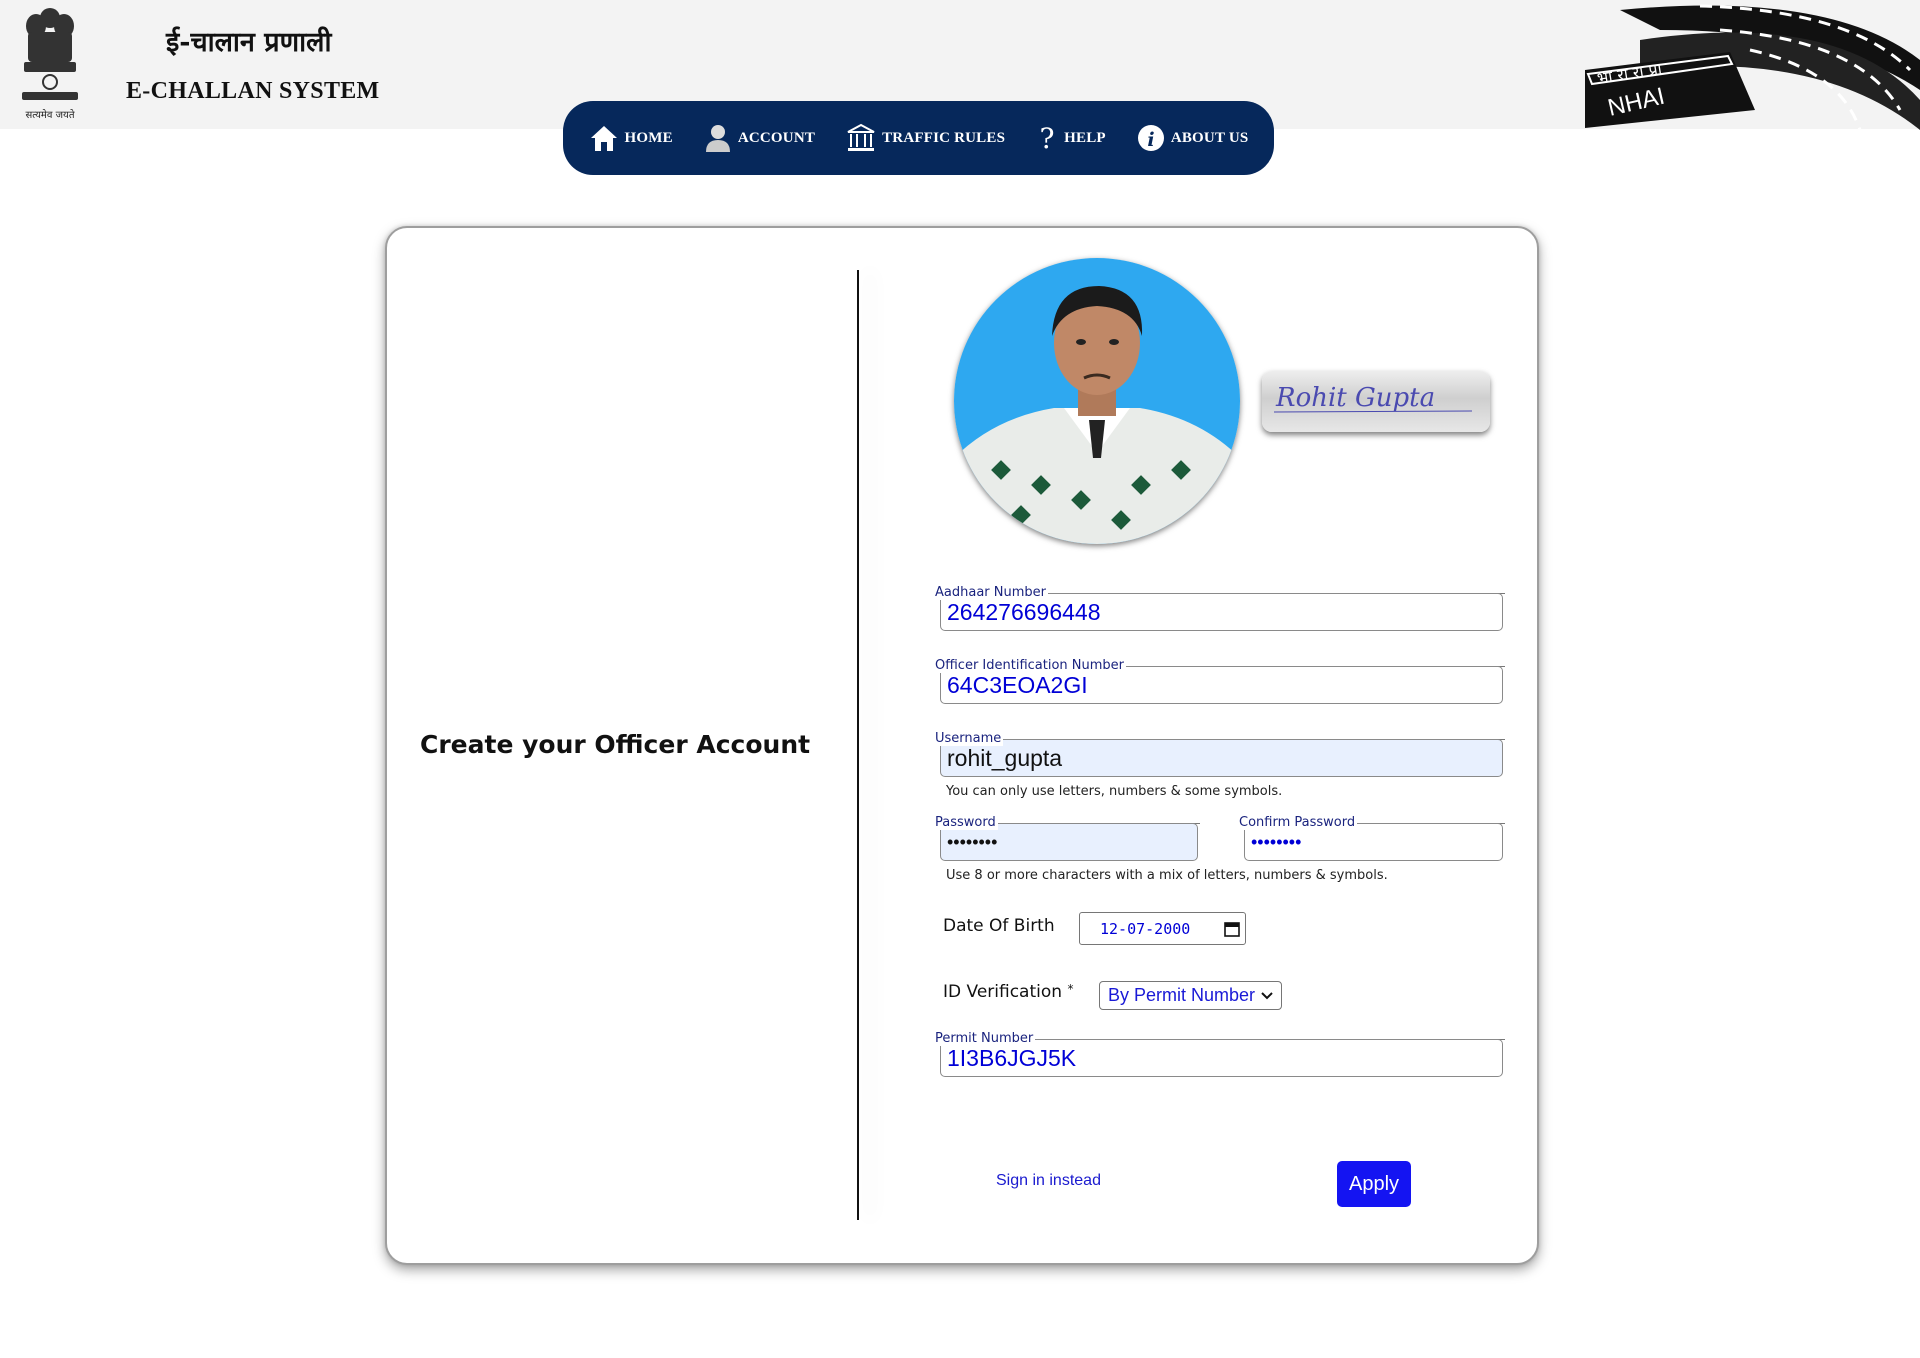 Image resolution: width=1920 pixels, height=1358 pixels. What do you see at coordinates (1232, 929) in the screenshot?
I see `calendar-icon` at bounding box center [1232, 929].